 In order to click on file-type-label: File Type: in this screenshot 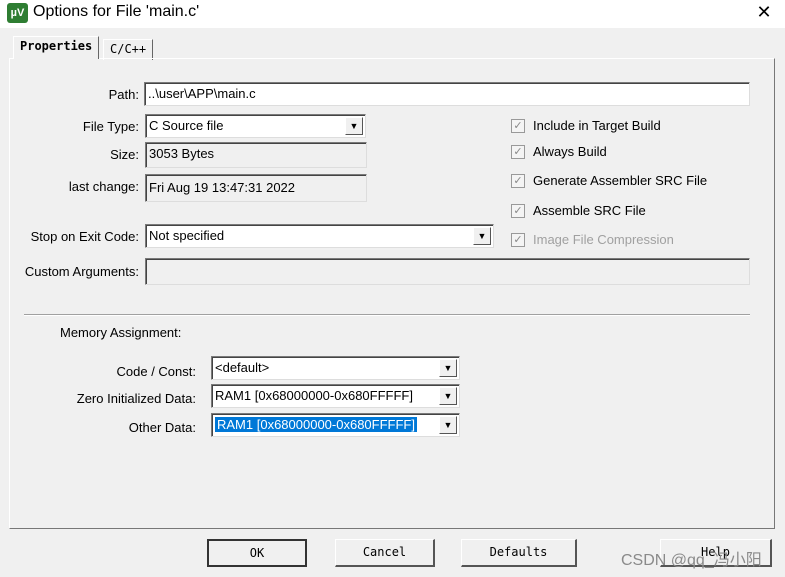, I will do `click(110, 126)`.